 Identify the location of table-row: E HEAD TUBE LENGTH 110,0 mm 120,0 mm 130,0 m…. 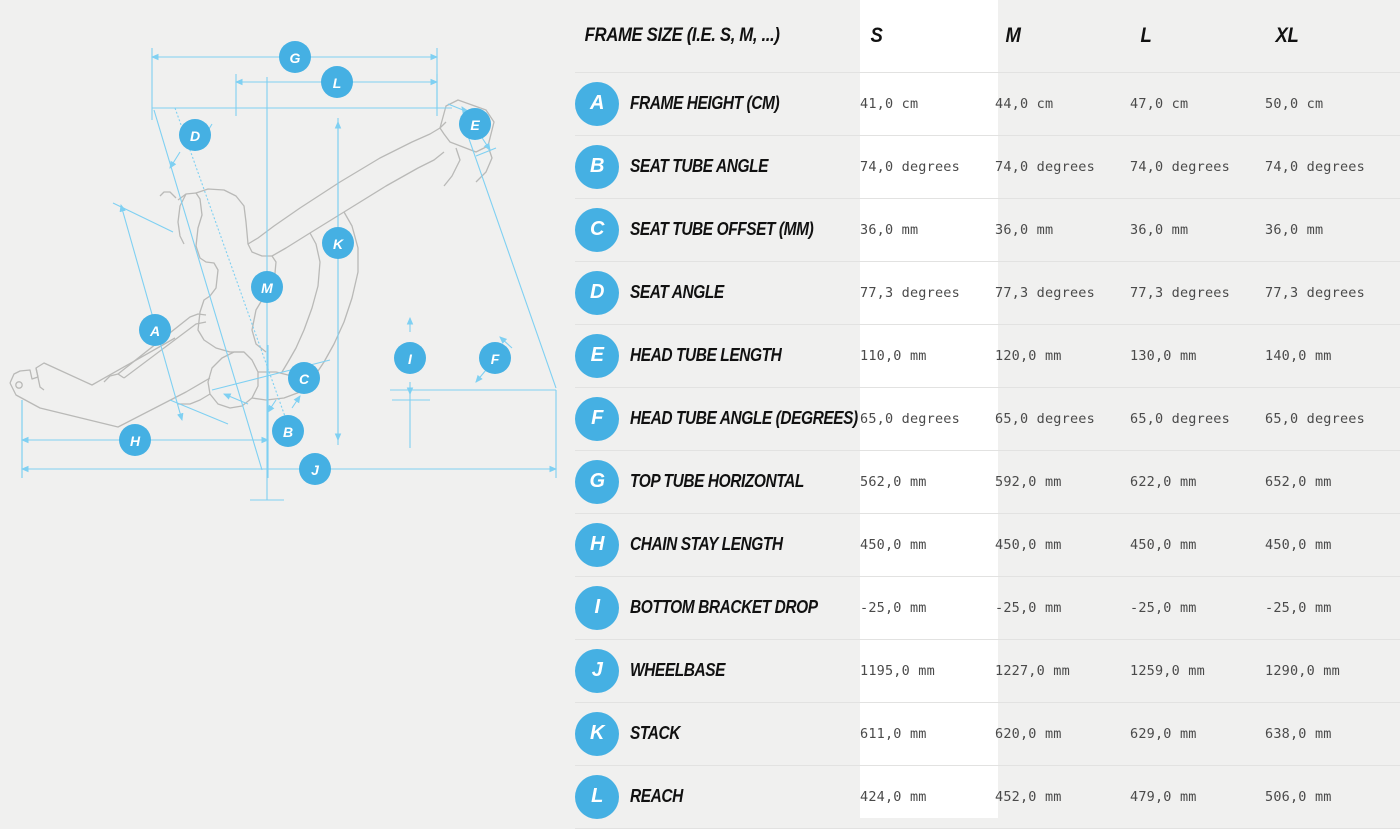
(987, 356).